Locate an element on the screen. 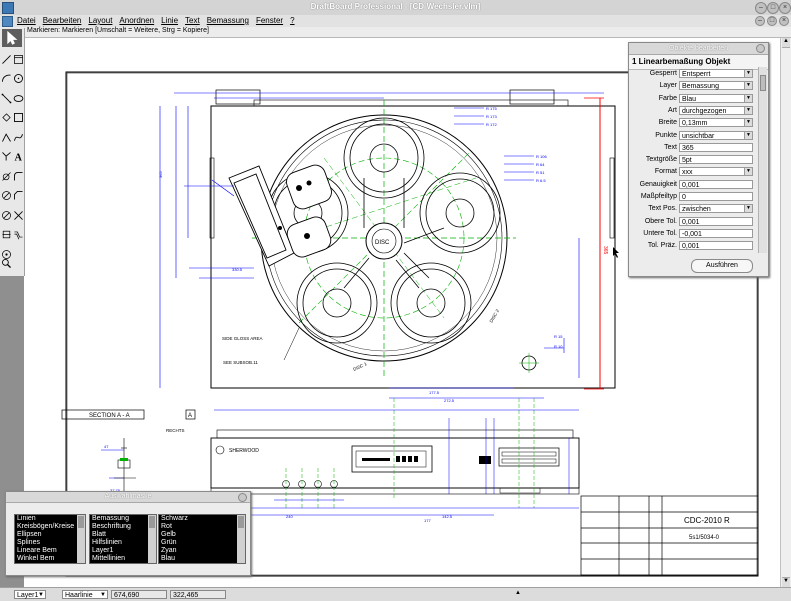 The height and width of the screenshot is (601, 791). doc-maximize-button: □ is located at coordinates (772, 21).